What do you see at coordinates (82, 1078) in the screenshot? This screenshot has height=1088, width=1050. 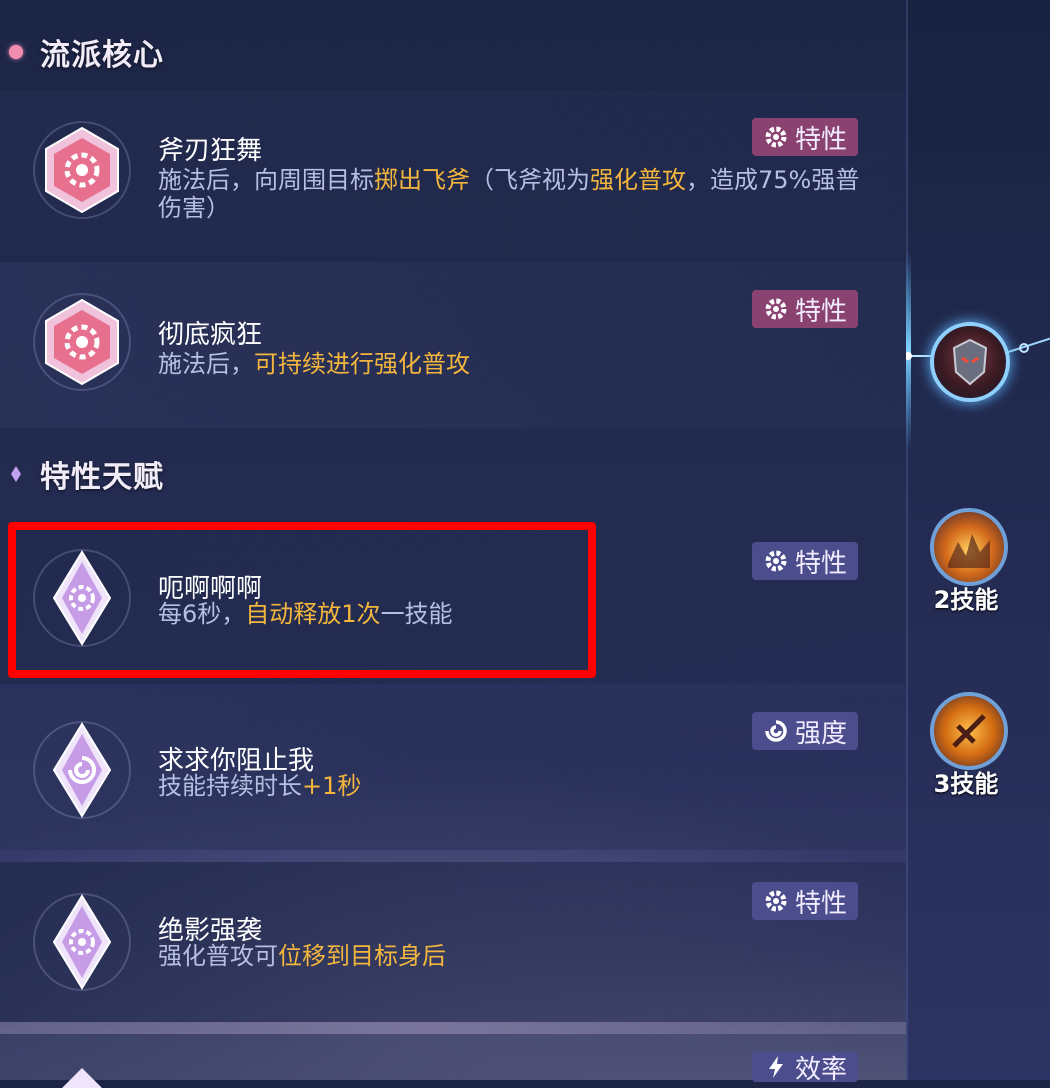 I see `diamond-emblem-icon` at bounding box center [82, 1078].